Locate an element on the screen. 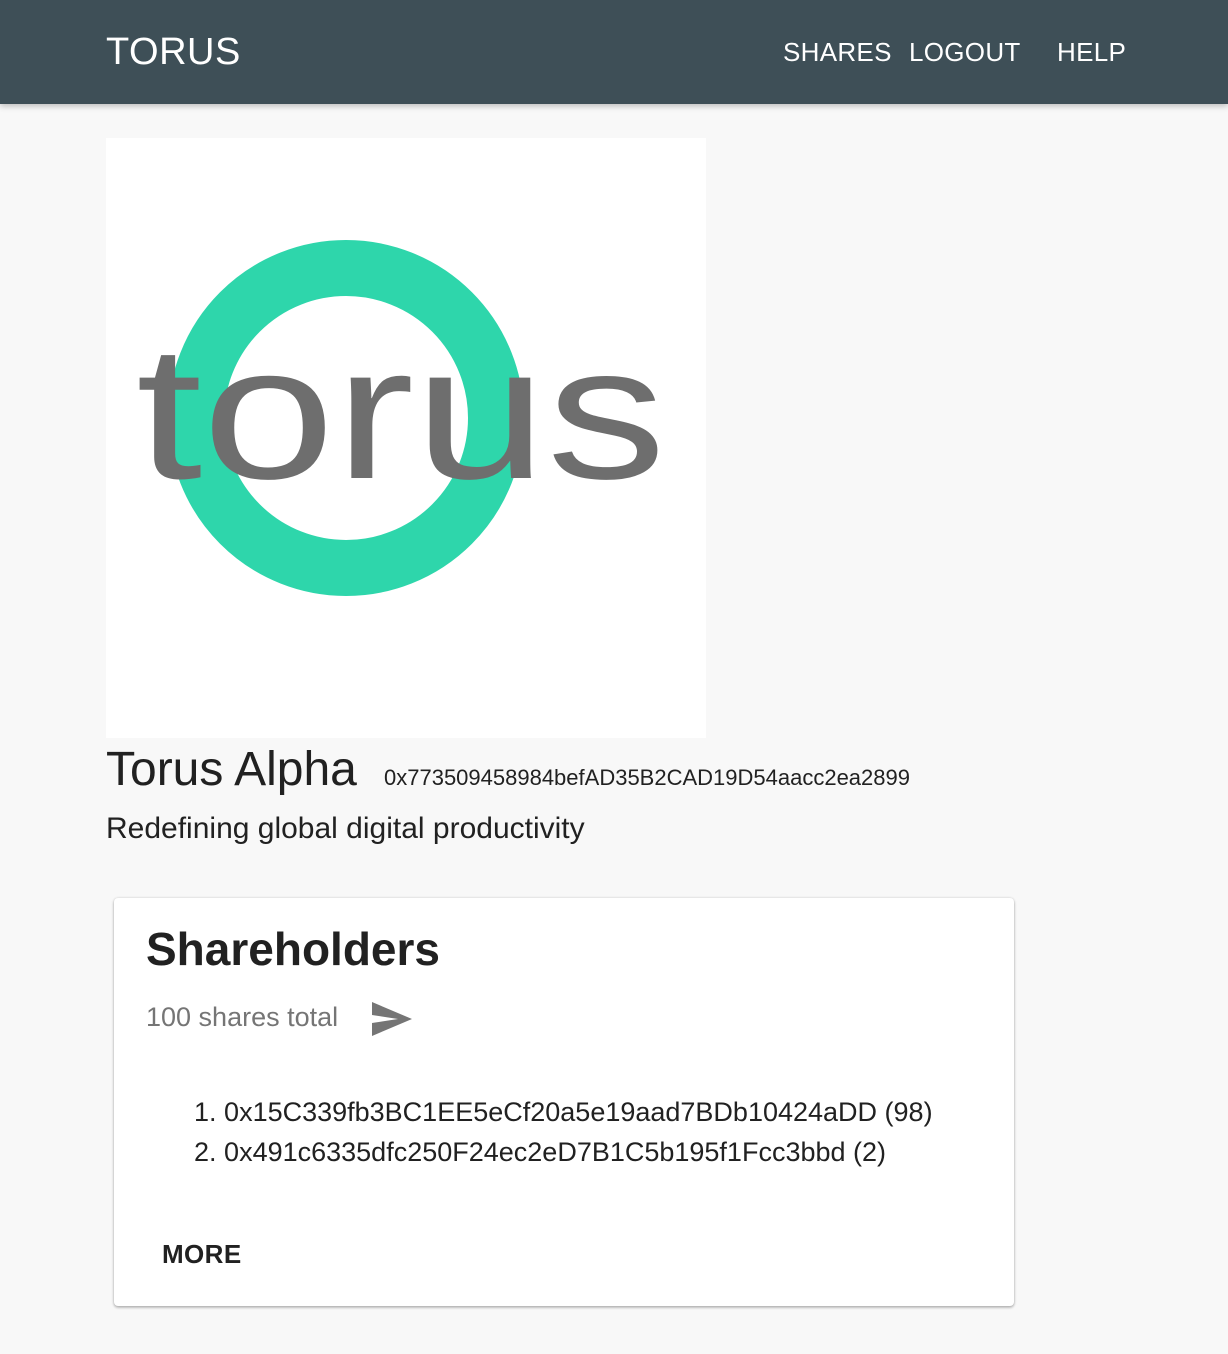 The height and width of the screenshot is (1354, 1228). torus-logo-image: torus is located at coordinates (401, 418).